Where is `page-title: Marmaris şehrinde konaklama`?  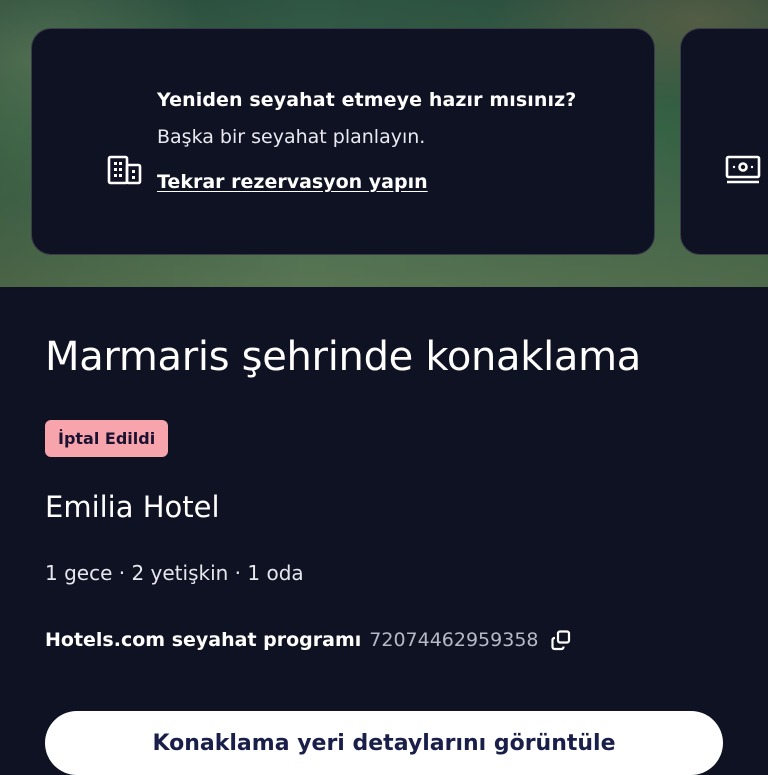 page-title: Marmaris şehrinde konaklama is located at coordinates (343, 357).